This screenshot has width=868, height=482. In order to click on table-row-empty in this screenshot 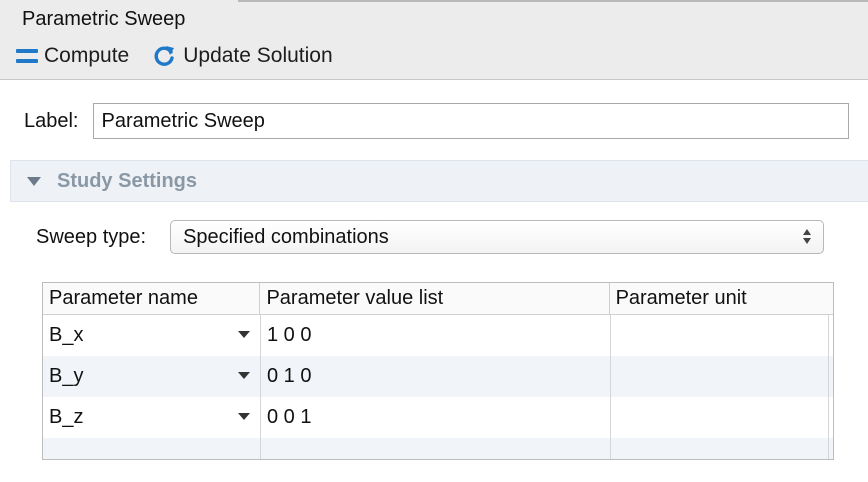, I will do `click(438, 448)`.